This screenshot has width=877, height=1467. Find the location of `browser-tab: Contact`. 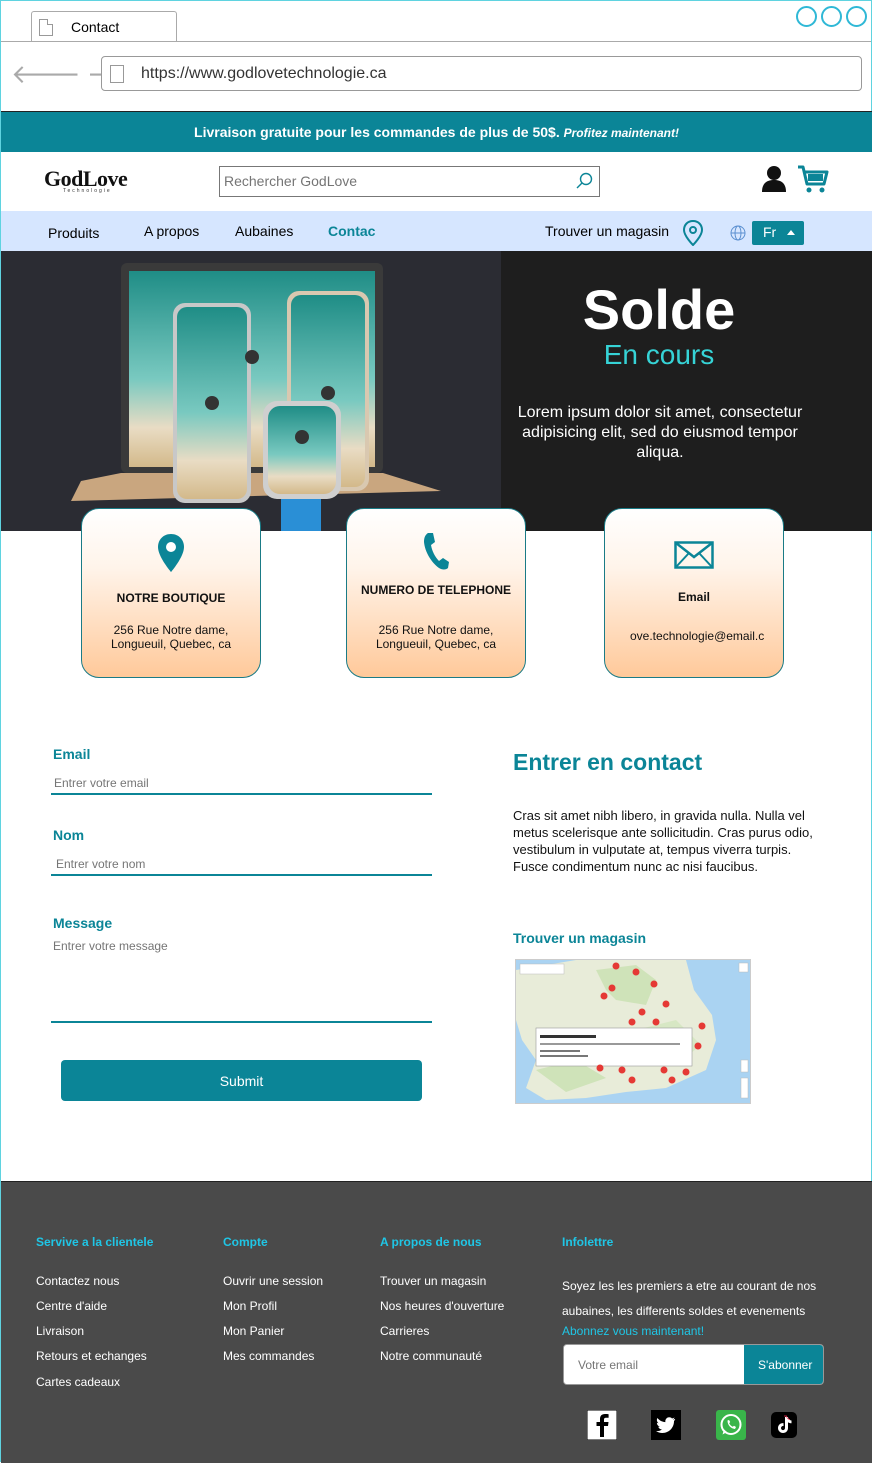

browser-tab: Contact is located at coordinates (104, 26).